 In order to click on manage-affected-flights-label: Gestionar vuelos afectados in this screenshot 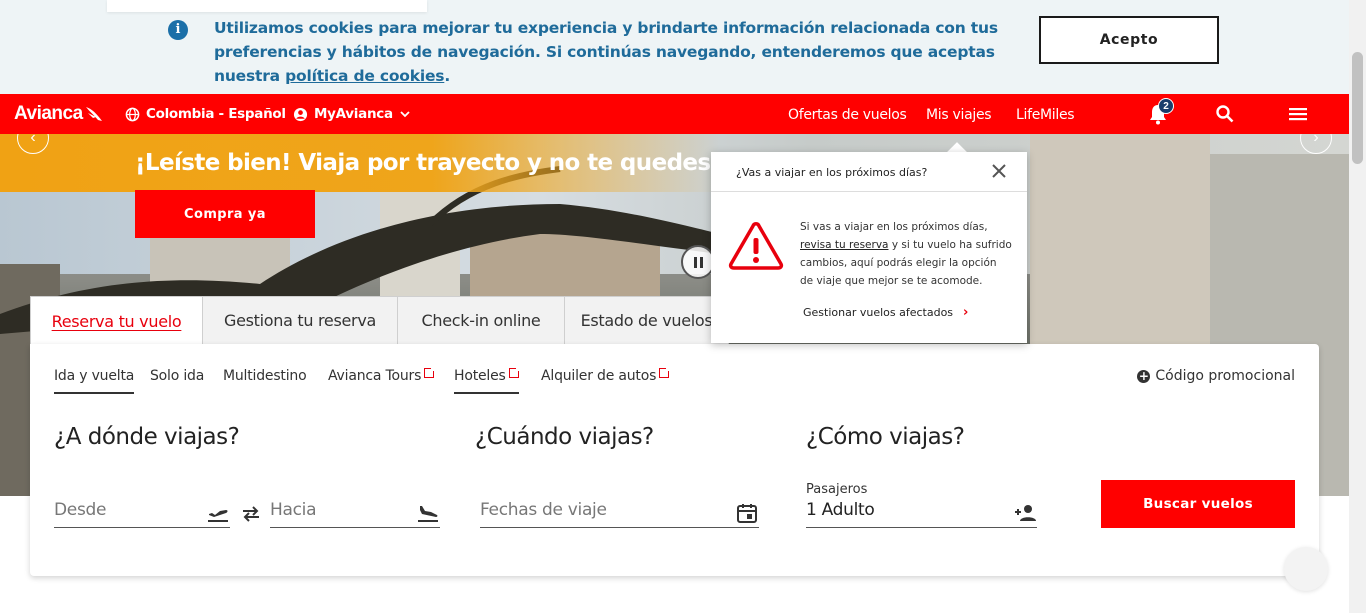, I will do `click(878, 312)`.